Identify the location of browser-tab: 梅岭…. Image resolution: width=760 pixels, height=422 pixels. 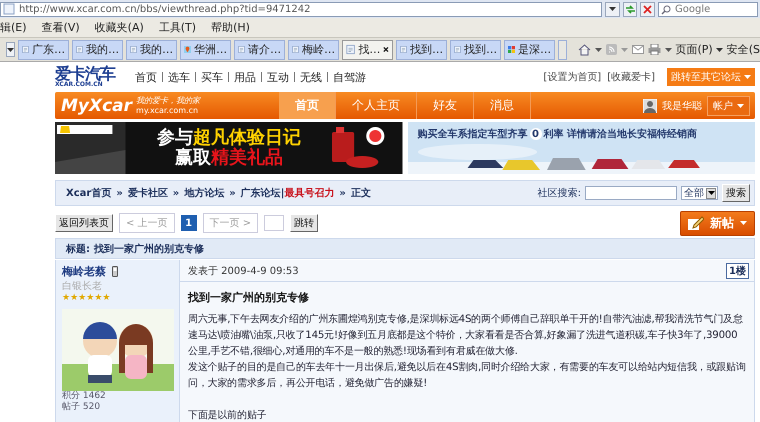
(314, 50).